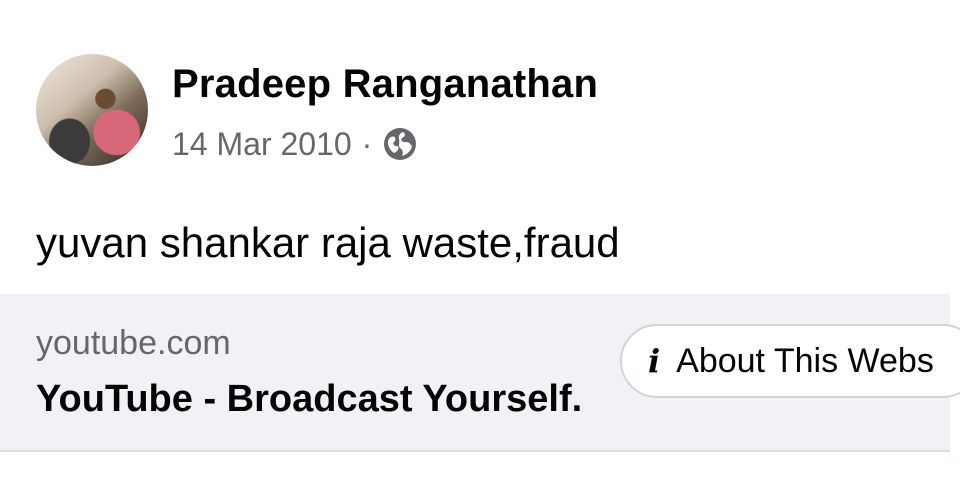 This screenshot has height=484, width=960. What do you see at coordinates (385, 84) in the screenshot?
I see `author-name: Pradeep Ranganathan` at bounding box center [385, 84].